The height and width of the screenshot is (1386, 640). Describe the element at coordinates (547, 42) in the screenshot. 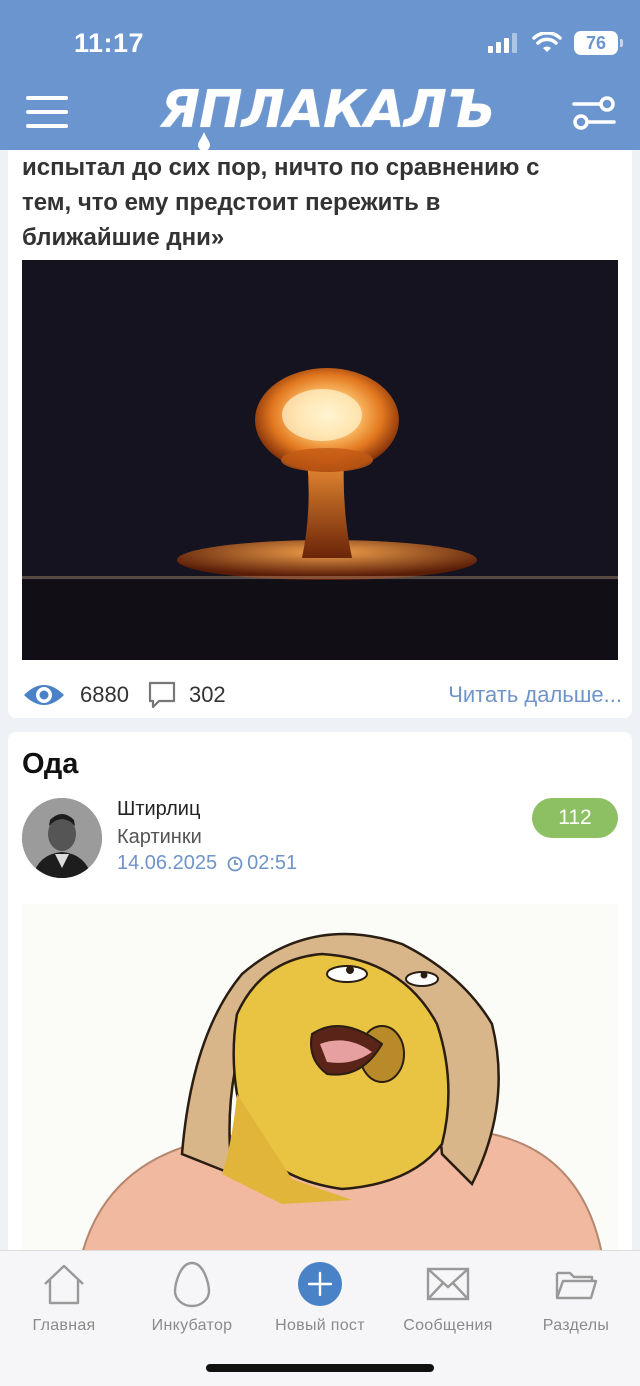

I see `wifi-icon` at that location.